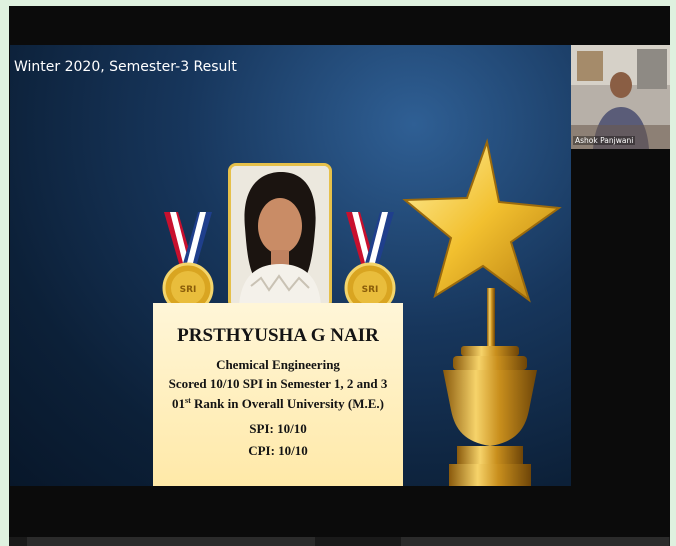 Image resolution: width=676 pixels, height=546 pixels. I want to click on ticker-segment-right, so click(535, 541).